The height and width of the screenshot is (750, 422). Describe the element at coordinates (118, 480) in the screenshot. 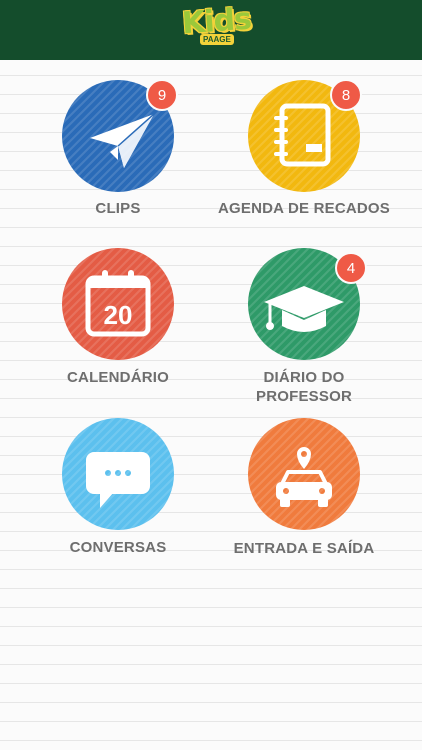

I see `chat-bubble-icon` at that location.